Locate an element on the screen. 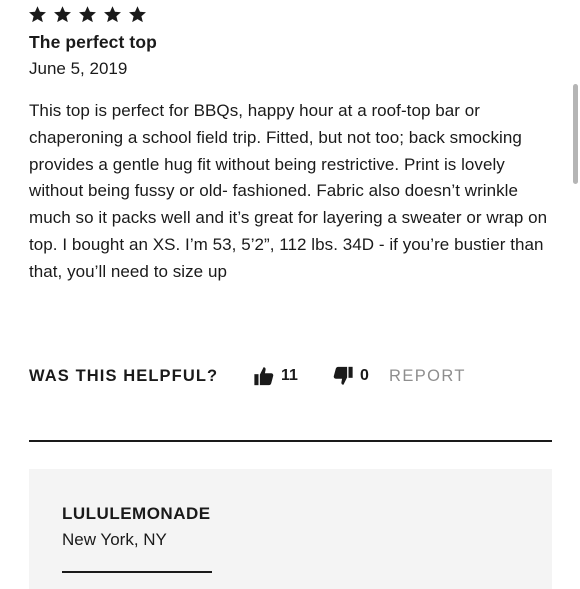  helpful-row: WAS THIS HELPFUL? 11 0 REPORT is located at coordinates (294, 377).